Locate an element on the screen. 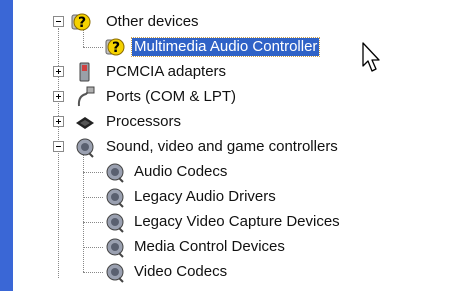  port-cable-icon is located at coordinates (86, 96).